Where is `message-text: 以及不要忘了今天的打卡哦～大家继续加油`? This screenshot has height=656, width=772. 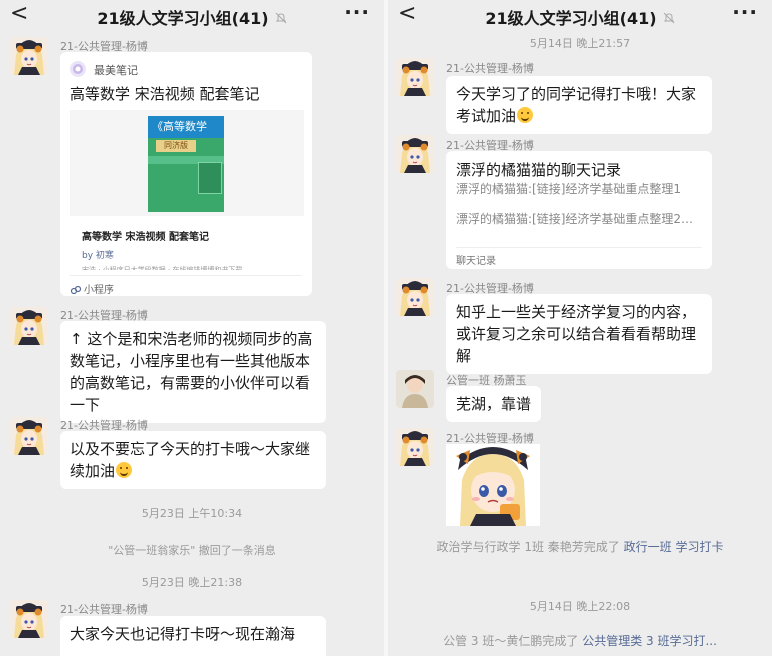 message-text: 以及不要忘了今天的打卡哦～大家继续加油 is located at coordinates (190, 460).